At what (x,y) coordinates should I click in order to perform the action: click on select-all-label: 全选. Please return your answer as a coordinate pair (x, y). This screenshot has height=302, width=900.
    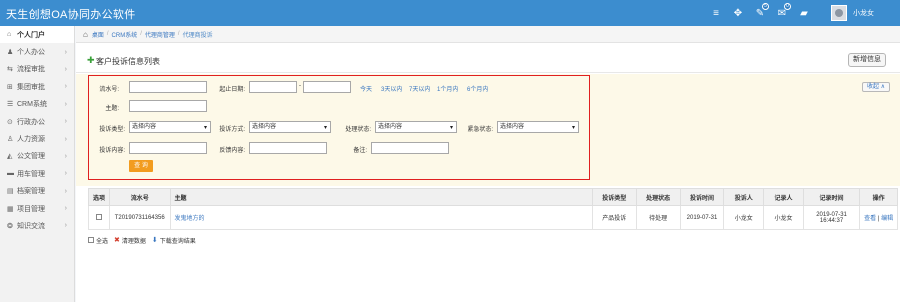
    Looking at the image, I should click on (102, 241).